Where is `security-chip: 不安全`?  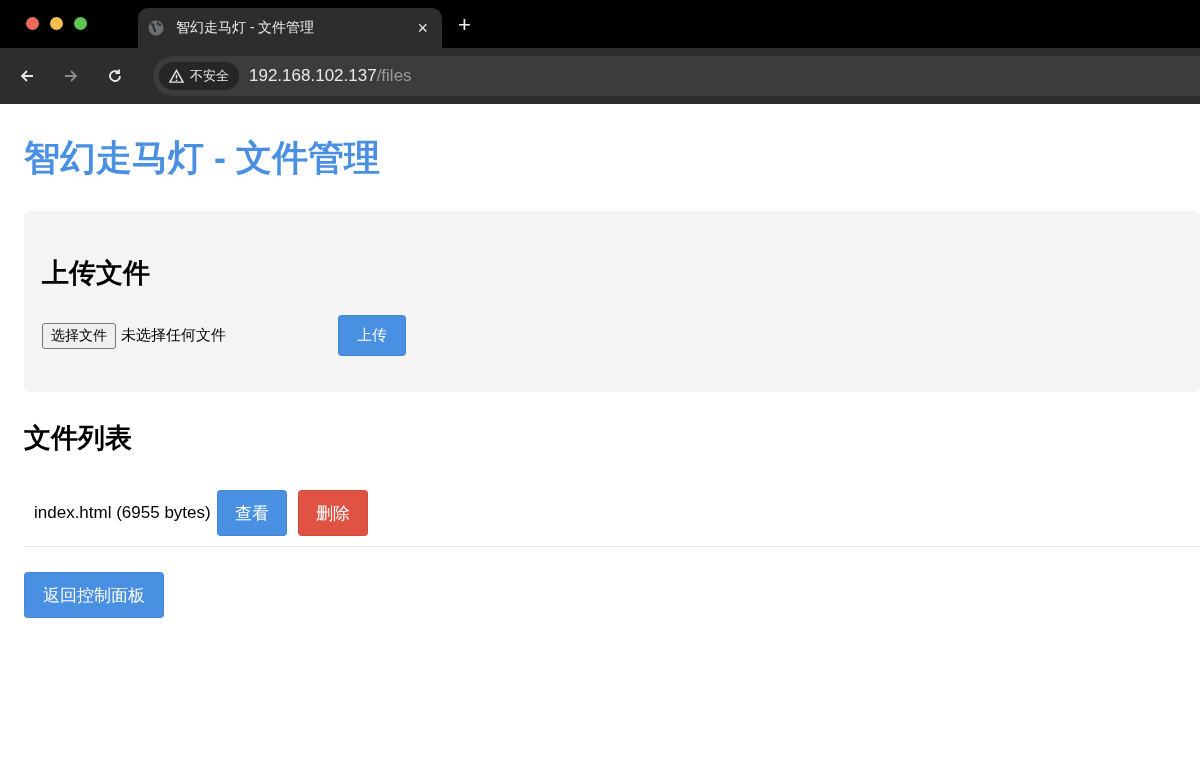 security-chip: 不安全 is located at coordinates (199, 76).